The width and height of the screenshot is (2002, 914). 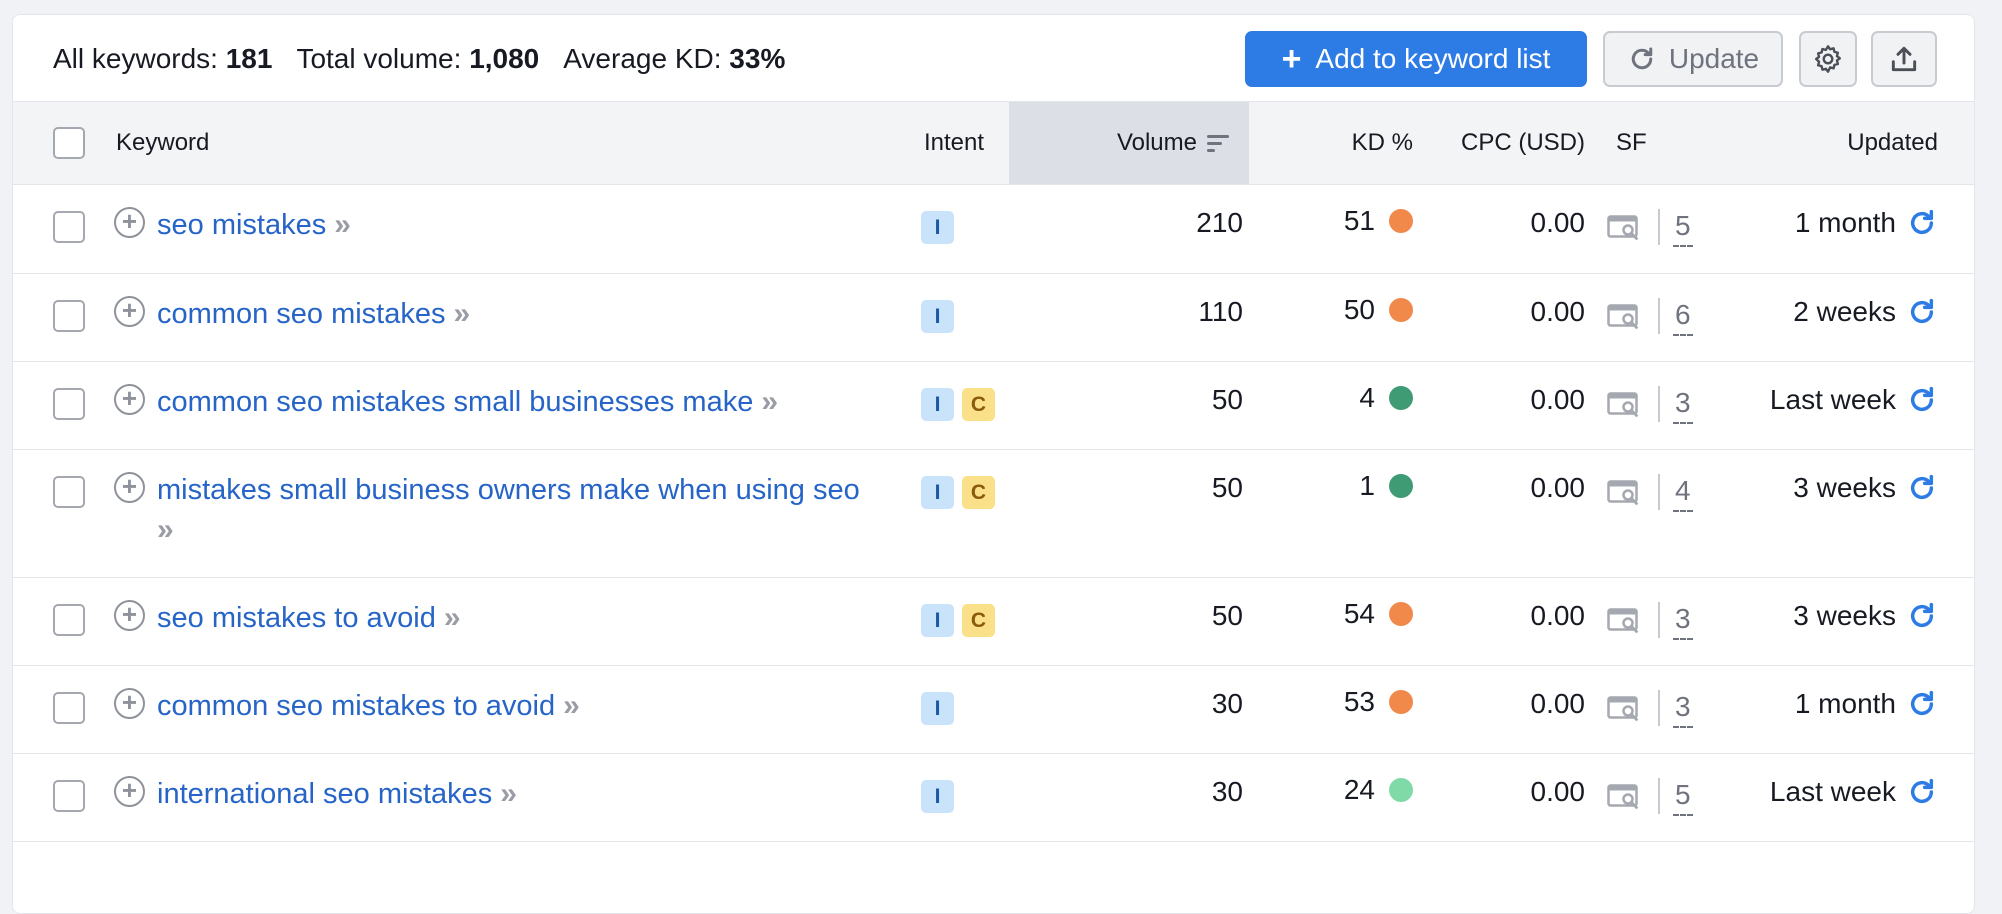 What do you see at coordinates (1509, 143) in the screenshot?
I see `column-header-cpc: CPC (USD)` at bounding box center [1509, 143].